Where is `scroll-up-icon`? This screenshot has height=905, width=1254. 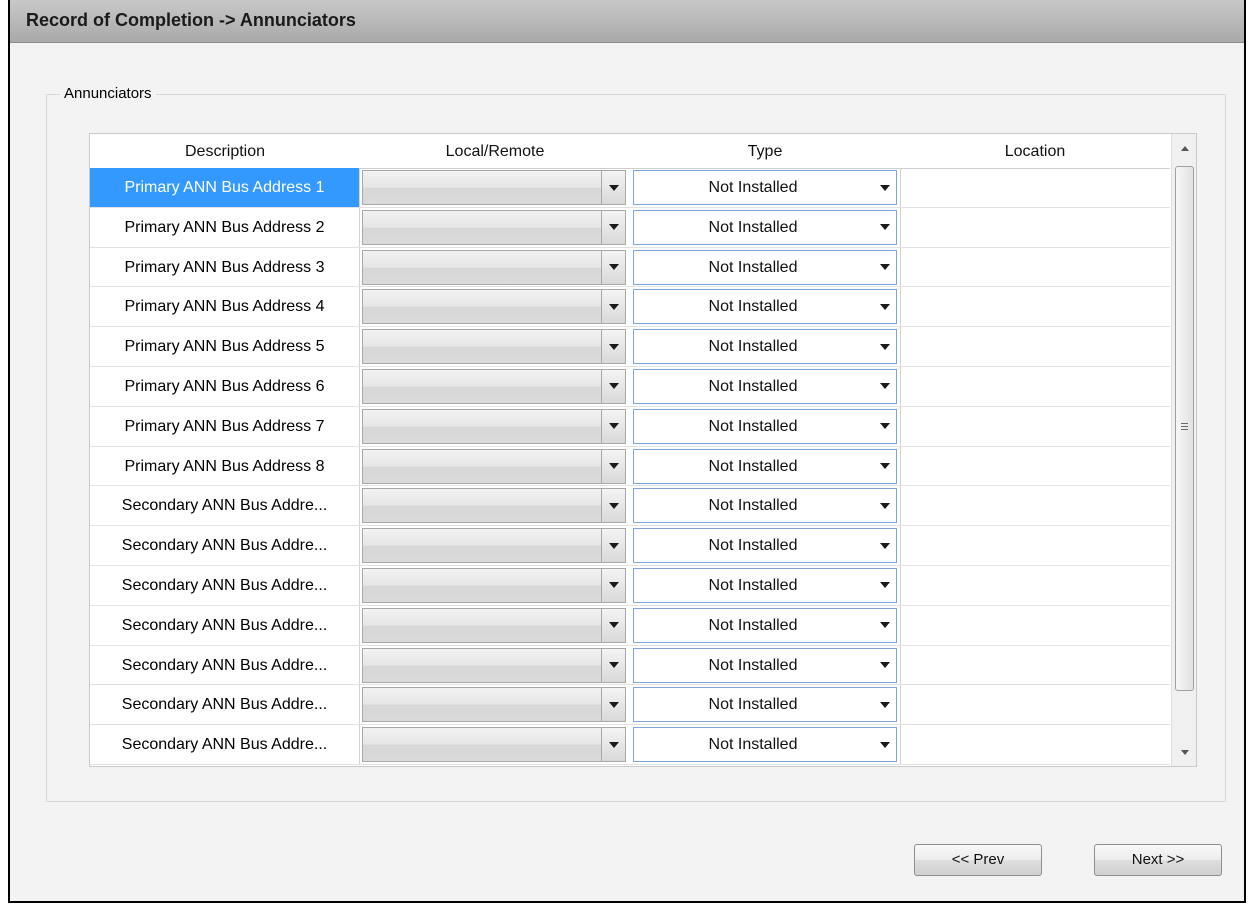
scroll-up-icon is located at coordinates (1184, 148).